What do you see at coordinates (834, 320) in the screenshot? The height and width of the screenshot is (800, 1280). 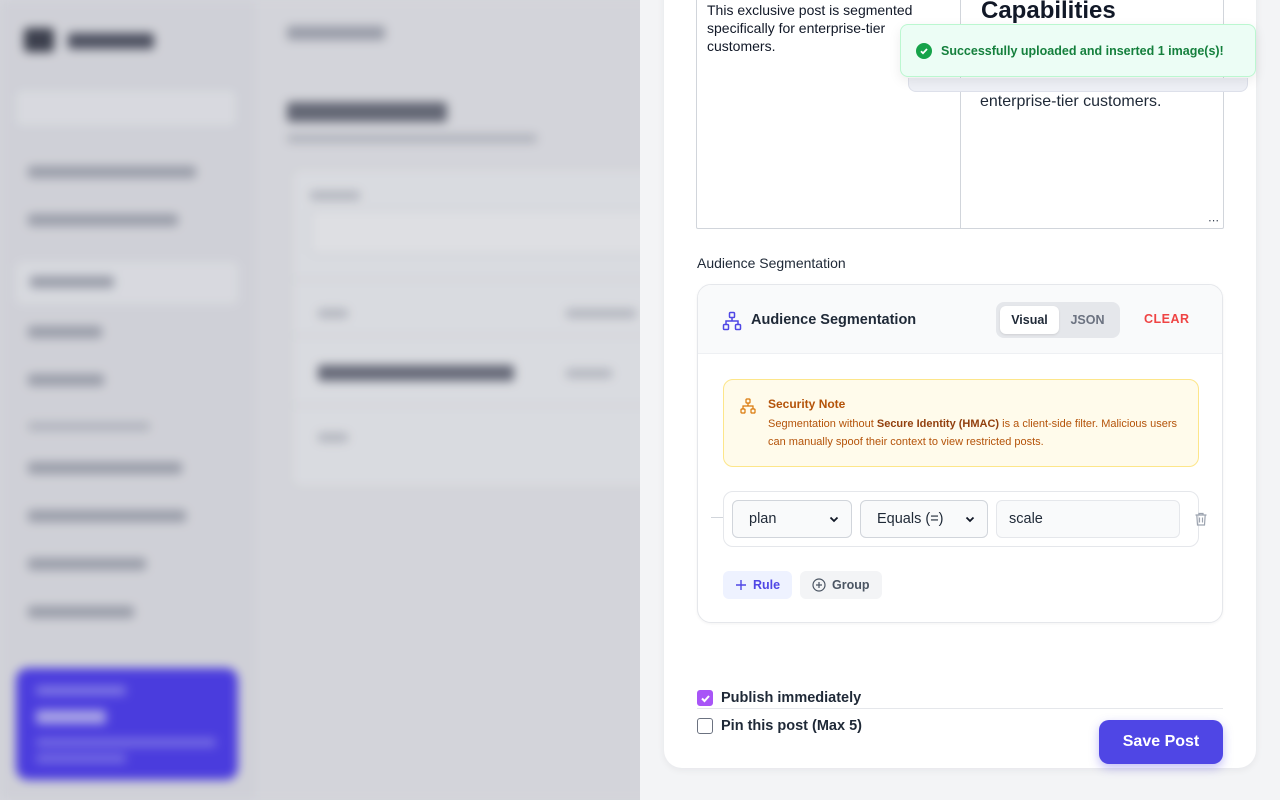 I see `segmentation-title: Audience Segmentation` at bounding box center [834, 320].